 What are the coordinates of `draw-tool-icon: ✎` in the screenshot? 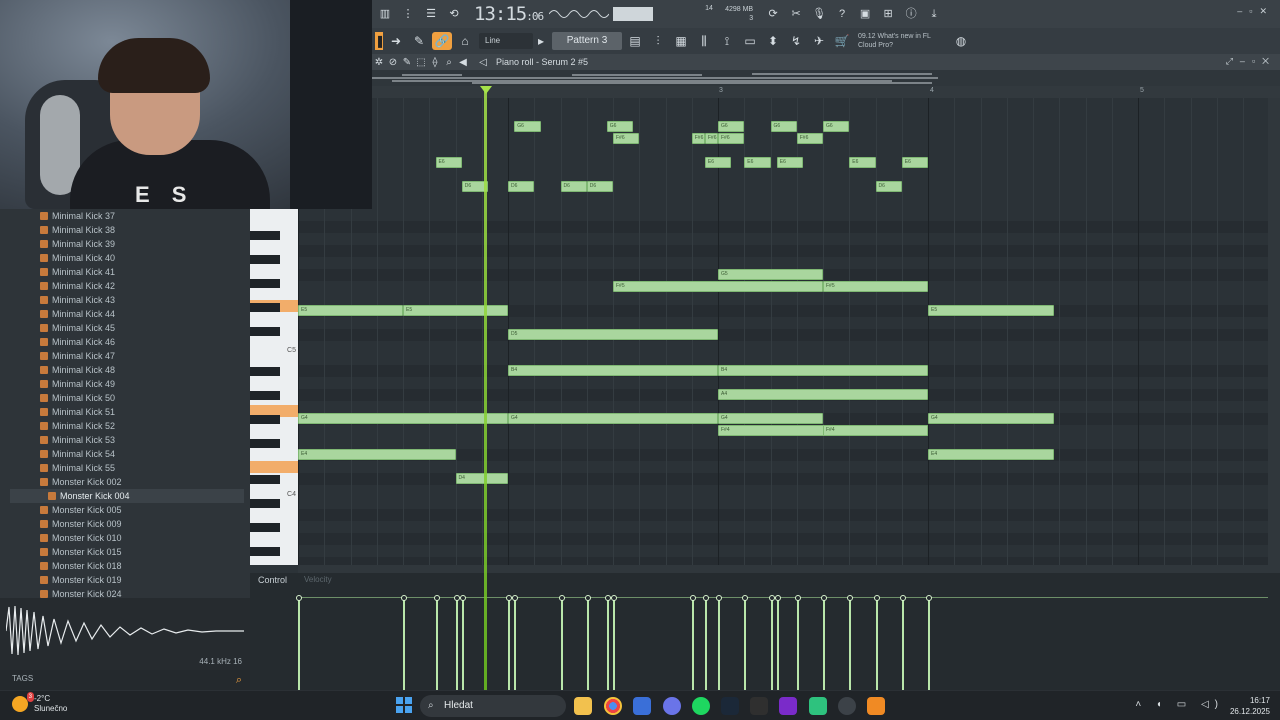 It's located at (407, 62).